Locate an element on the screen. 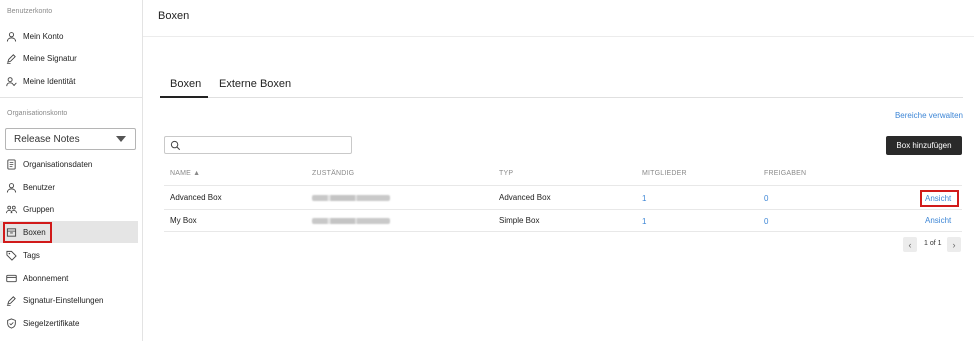 The image size is (974, 341). section-label-user-account: Benutzerkonto is located at coordinates (30, 11).